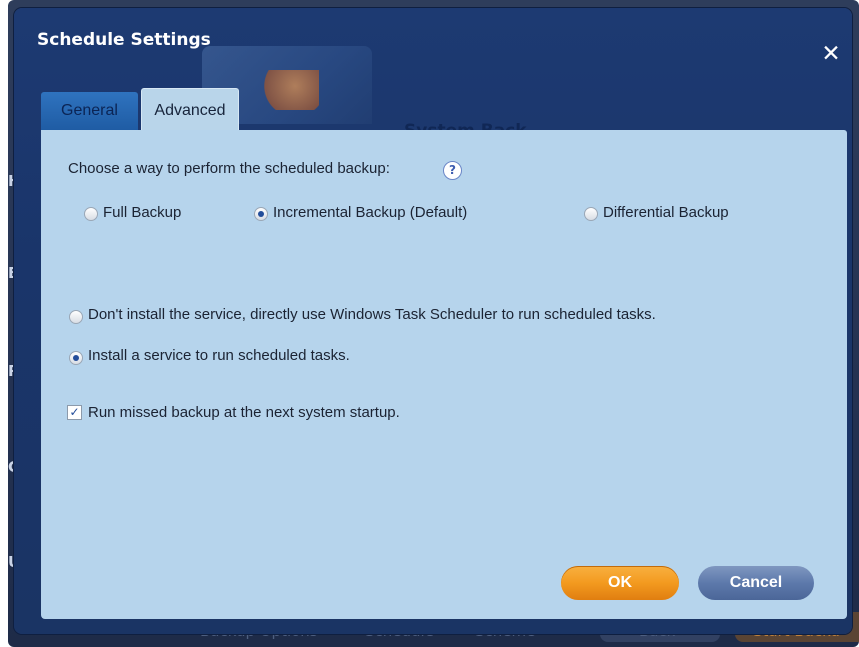 Image resolution: width=859 pixels, height=647 pixels. What do you see at coordinates (370, 212) in the screenshot?
I see `incremental-backup-label: Incremental Backup (Default)` at bounding box center [370, 212].